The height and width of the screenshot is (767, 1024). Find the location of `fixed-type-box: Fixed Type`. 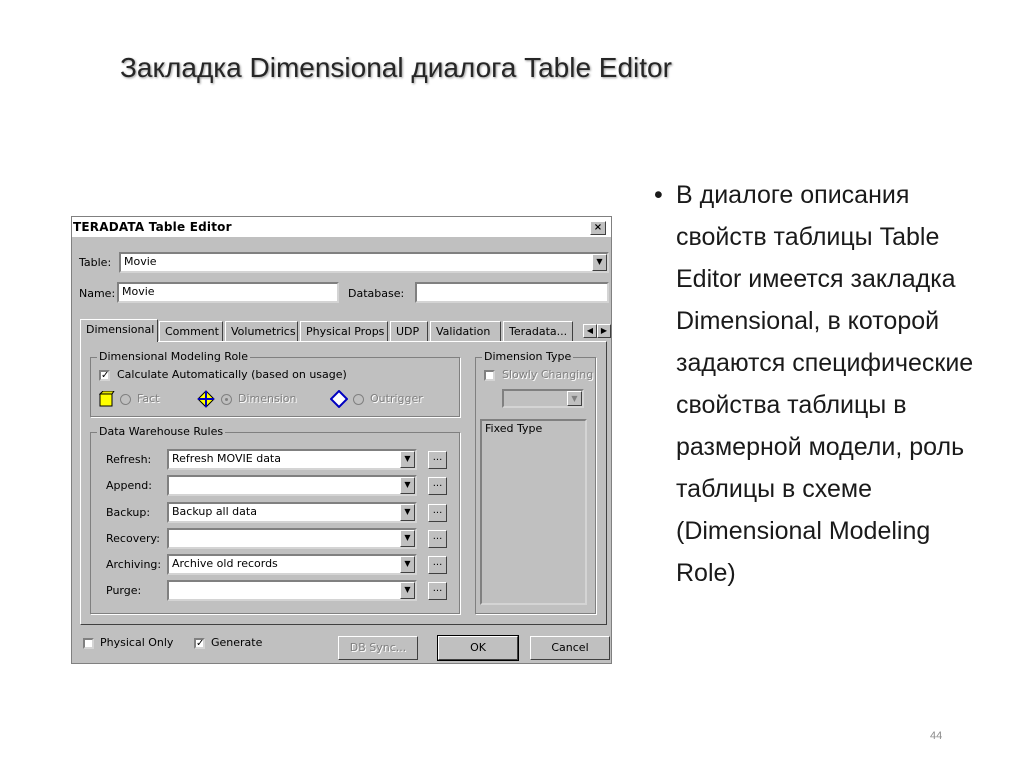

fixed-type-box: Fixed Type is located at coordinates (533, 512).